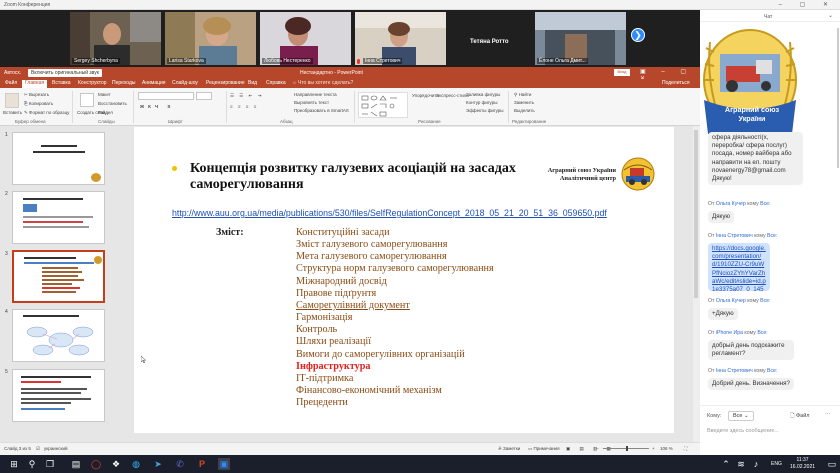  I want to click on list-buttons: ☰ ☰ ⇤ ⇥, so click(246, 96).